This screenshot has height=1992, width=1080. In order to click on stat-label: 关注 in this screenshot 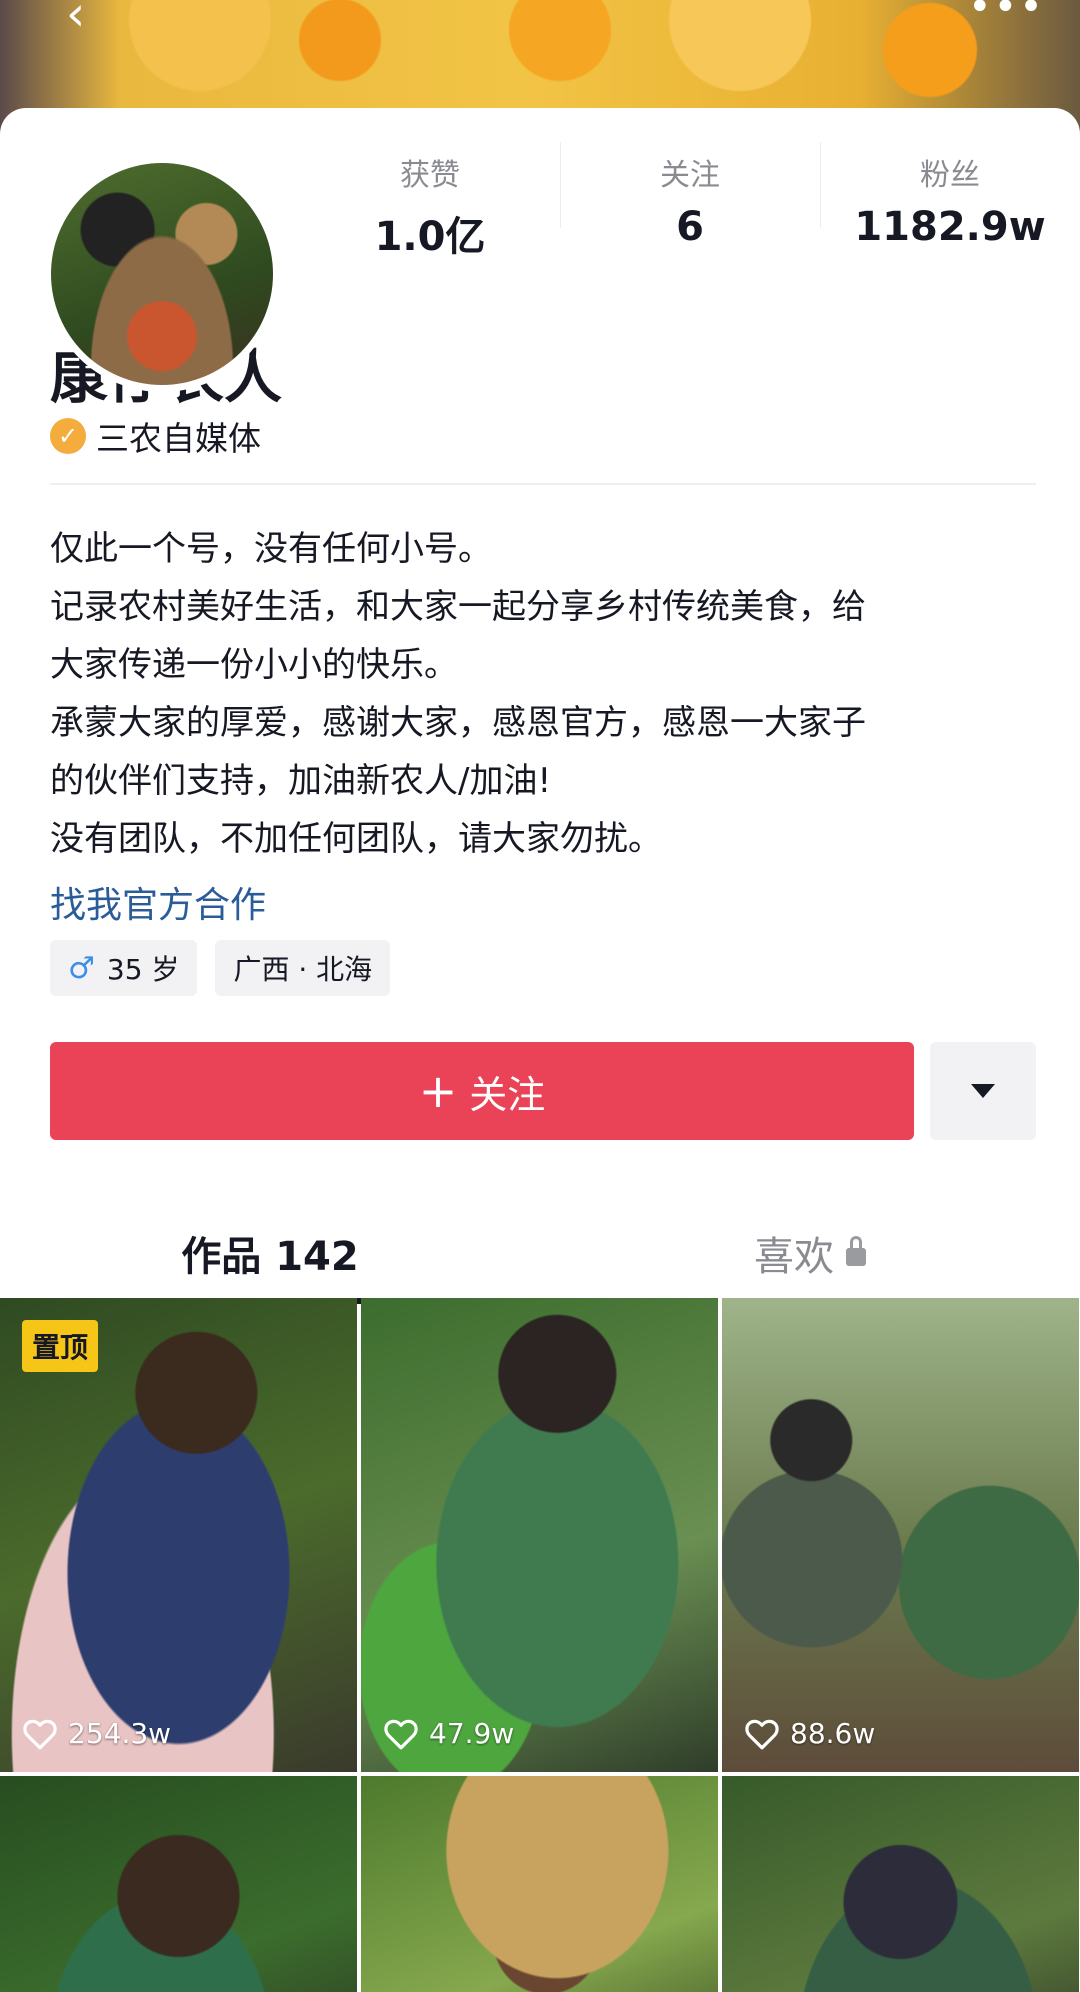, I will do `click(690, 175)`.